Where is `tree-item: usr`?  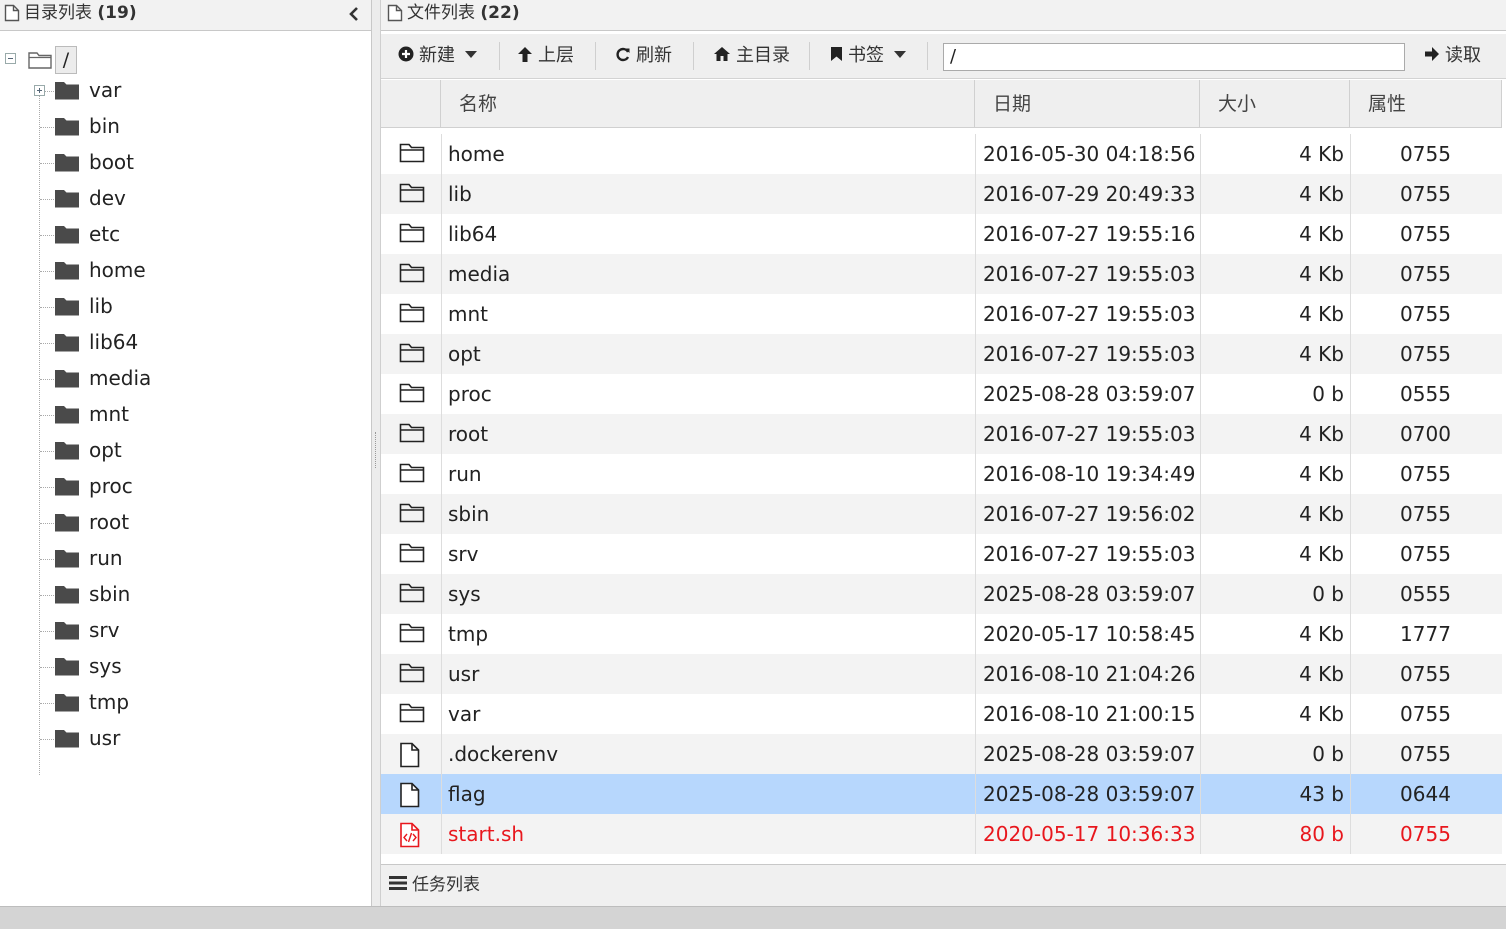 tree-item: usr is located at coordinates (190, 739).